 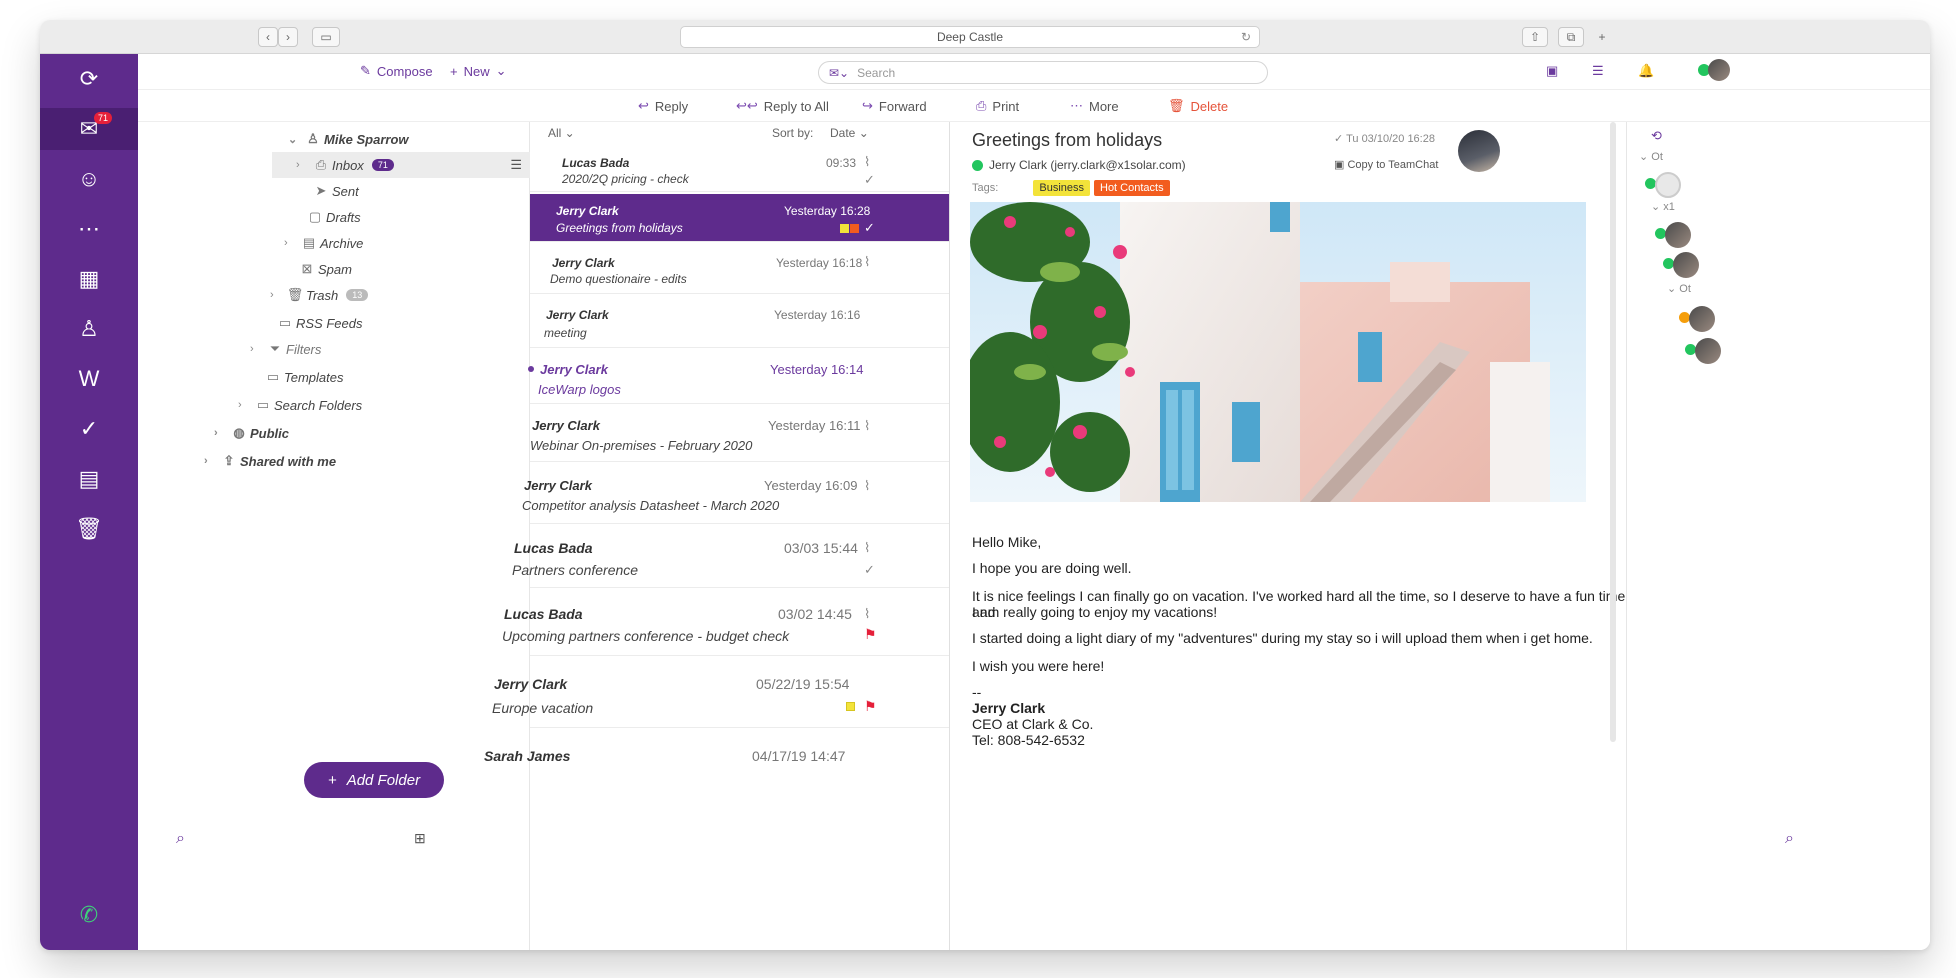 I want to click on new-tab-icon: +, so click(x=1602, y=37).